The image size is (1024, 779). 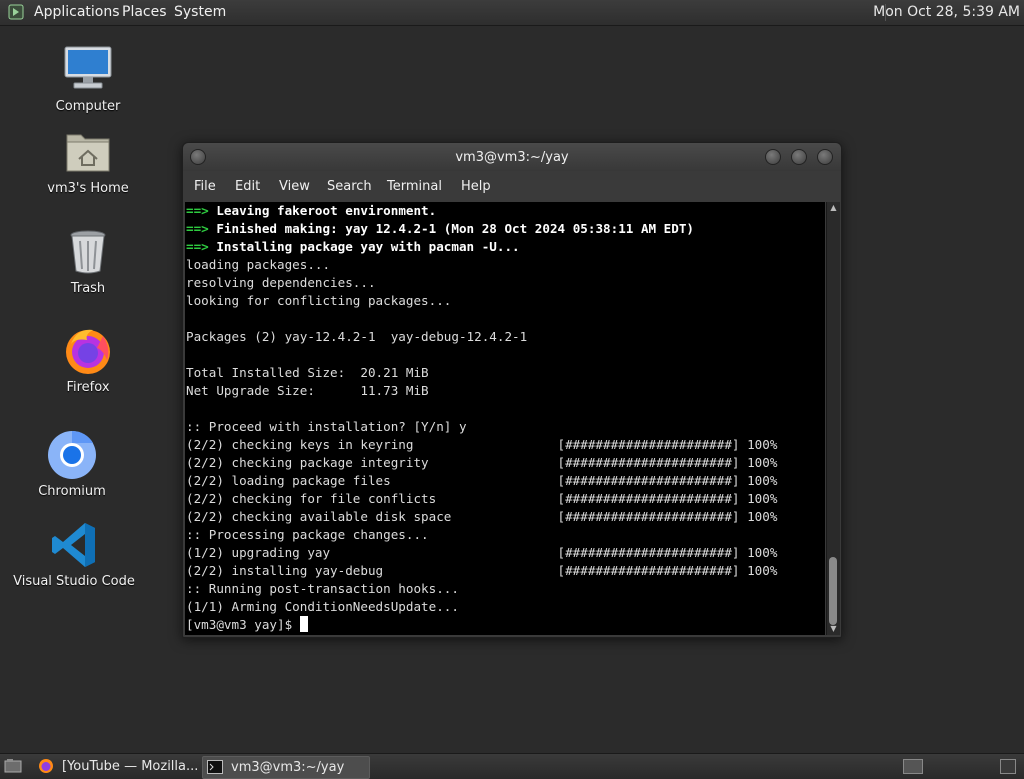 What do you see at coordinates (799, 157) in the screenshot?
I see `maximize-icon` at bounding box center [799, 157].